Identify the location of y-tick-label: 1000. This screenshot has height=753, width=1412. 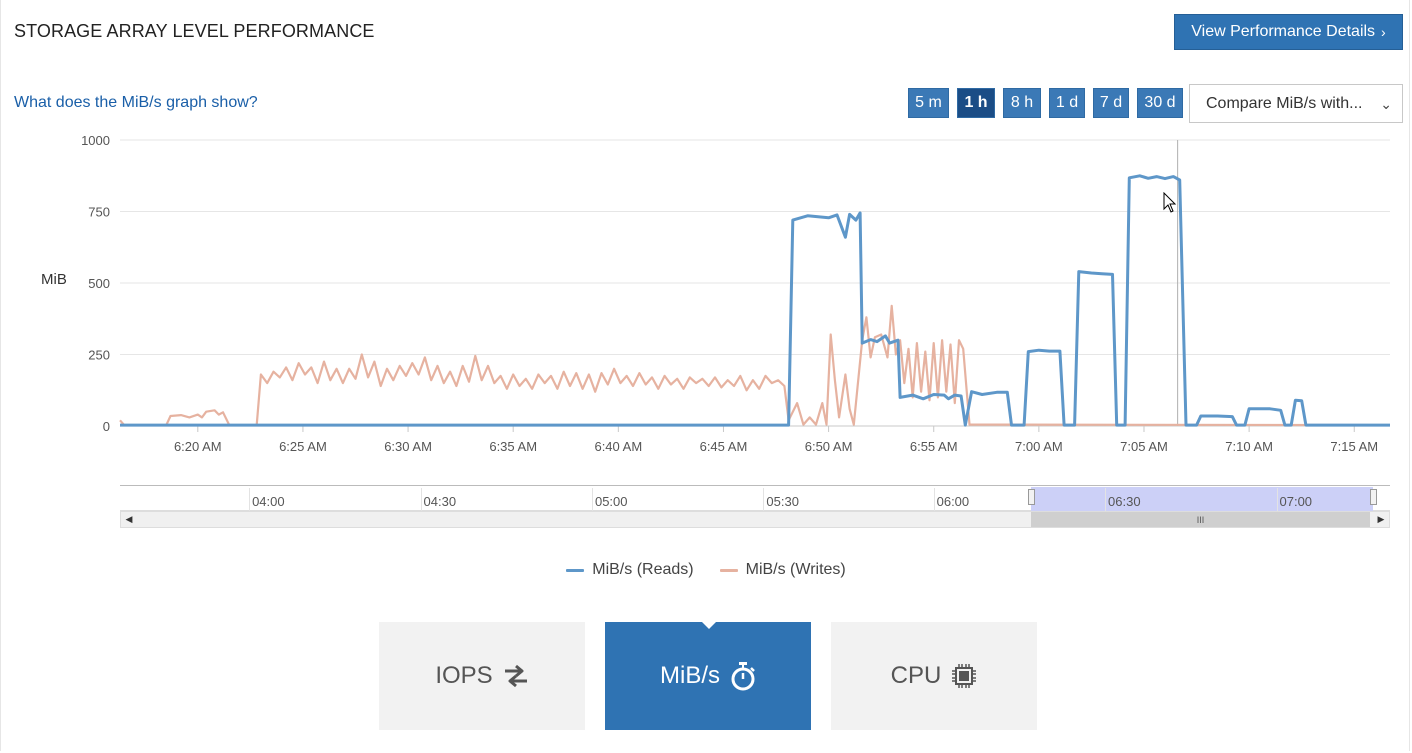
(95, 140).